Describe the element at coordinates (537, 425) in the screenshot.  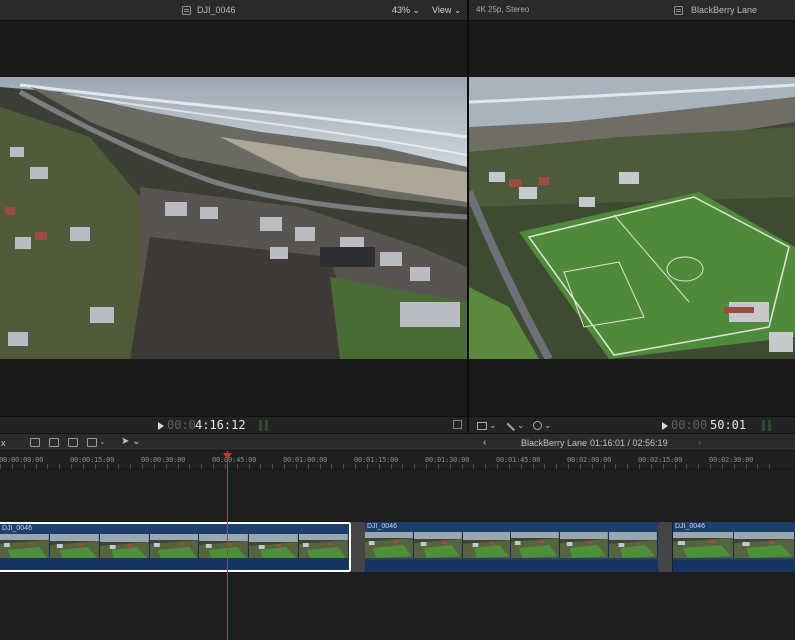
I see `speed-gauge-icon` at that location.